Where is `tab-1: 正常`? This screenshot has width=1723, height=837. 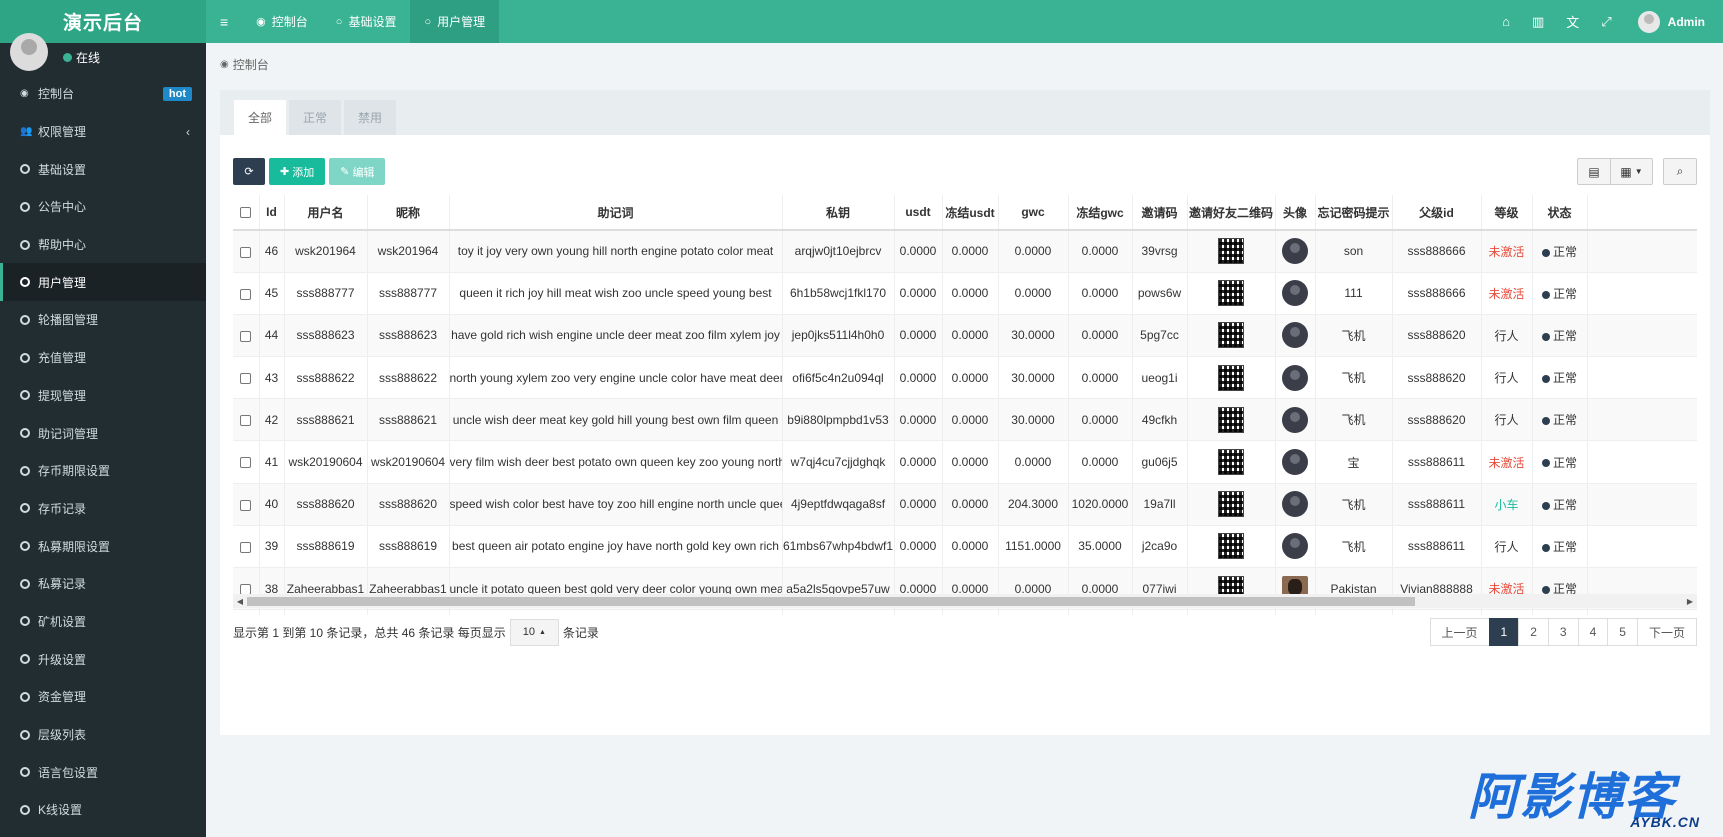 tab-1: 正常 is located at coordinates (315, 117).